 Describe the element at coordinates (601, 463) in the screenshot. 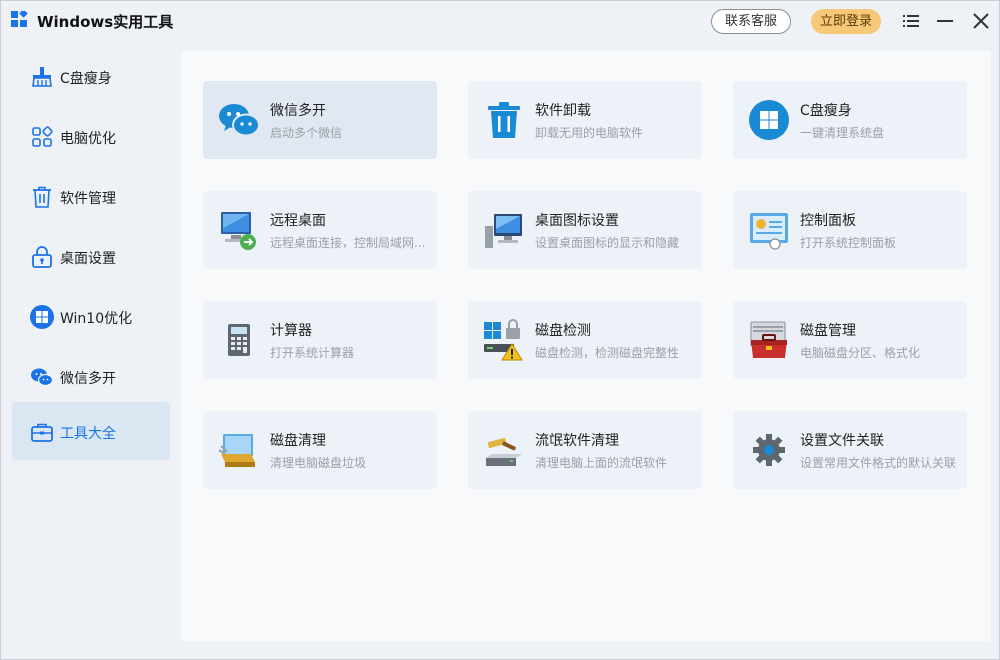

I see `tool-subtitle: 清理电脑上面的流氓软件` at that location.